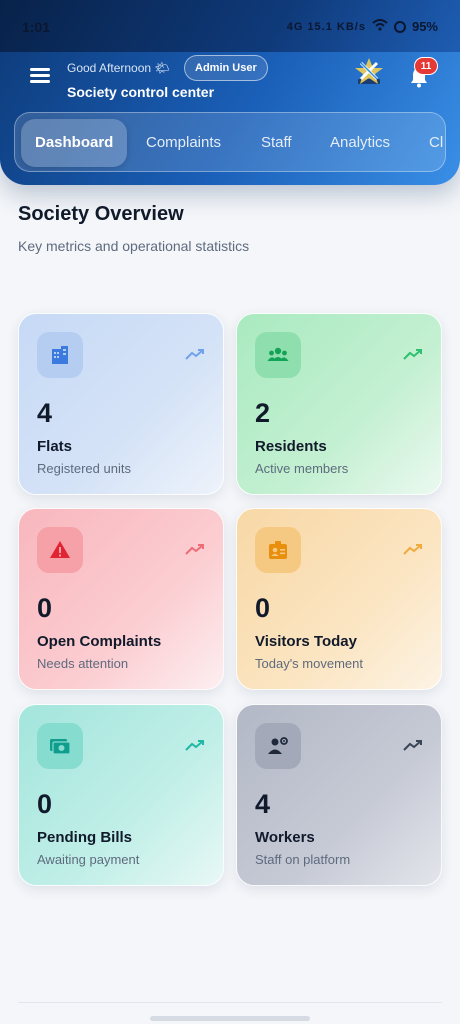  I want to click on status-bar: 1:01 4G 15.1 KB/s 95%, so click(230, 26).